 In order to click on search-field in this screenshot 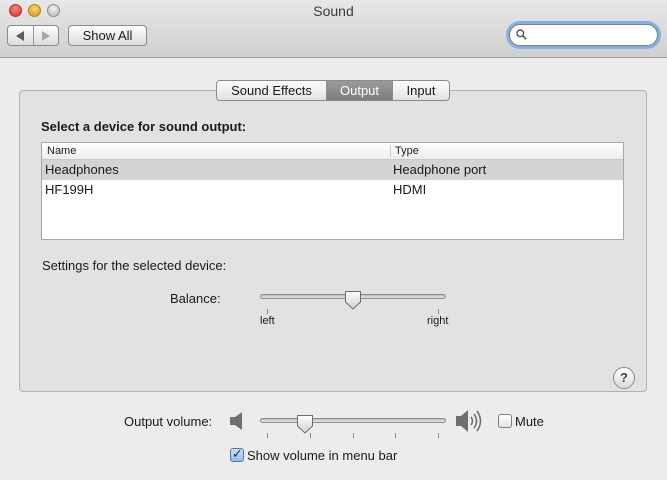, I will do `click(583, 35)`.